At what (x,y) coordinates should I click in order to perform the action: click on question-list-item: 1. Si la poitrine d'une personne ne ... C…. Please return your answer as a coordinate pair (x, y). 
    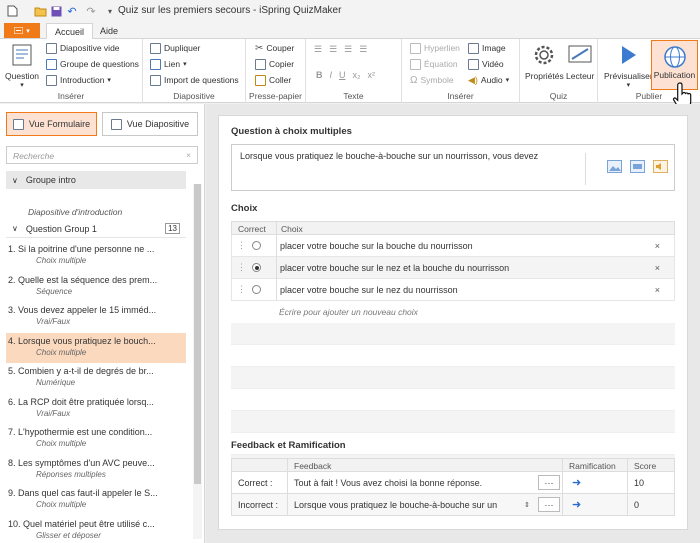
    Looking at the image, I should click on (96, 256).